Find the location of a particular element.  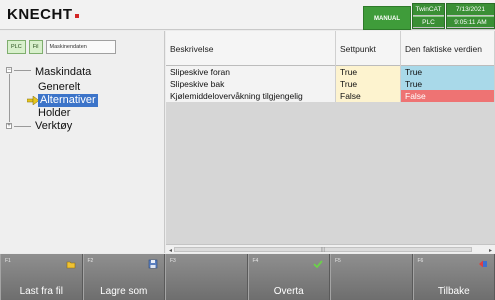

fkey-number: F6 is located at coordinates (420, 261).